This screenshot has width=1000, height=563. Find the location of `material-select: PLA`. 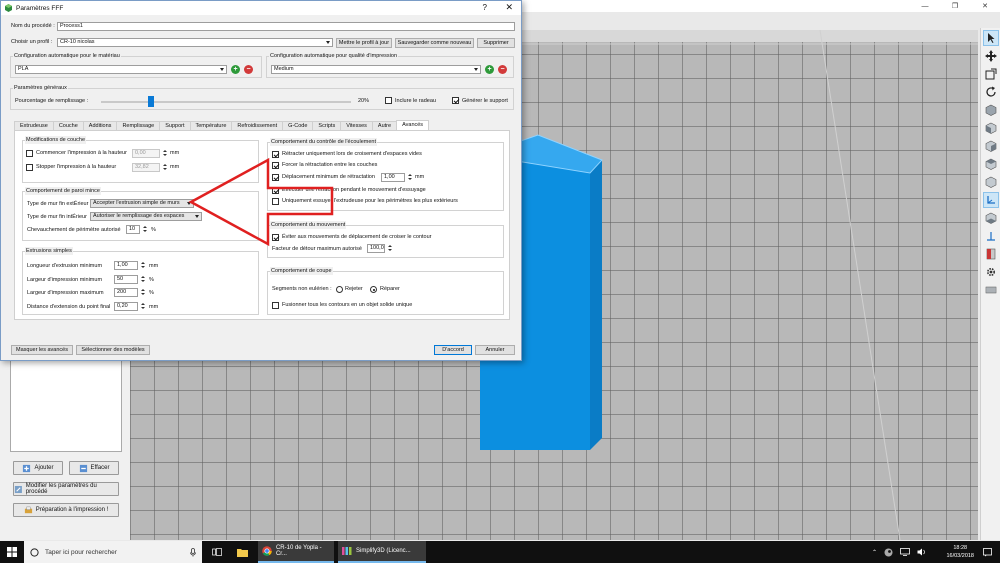

material-select: PLA is located at coordinates (121, 69).